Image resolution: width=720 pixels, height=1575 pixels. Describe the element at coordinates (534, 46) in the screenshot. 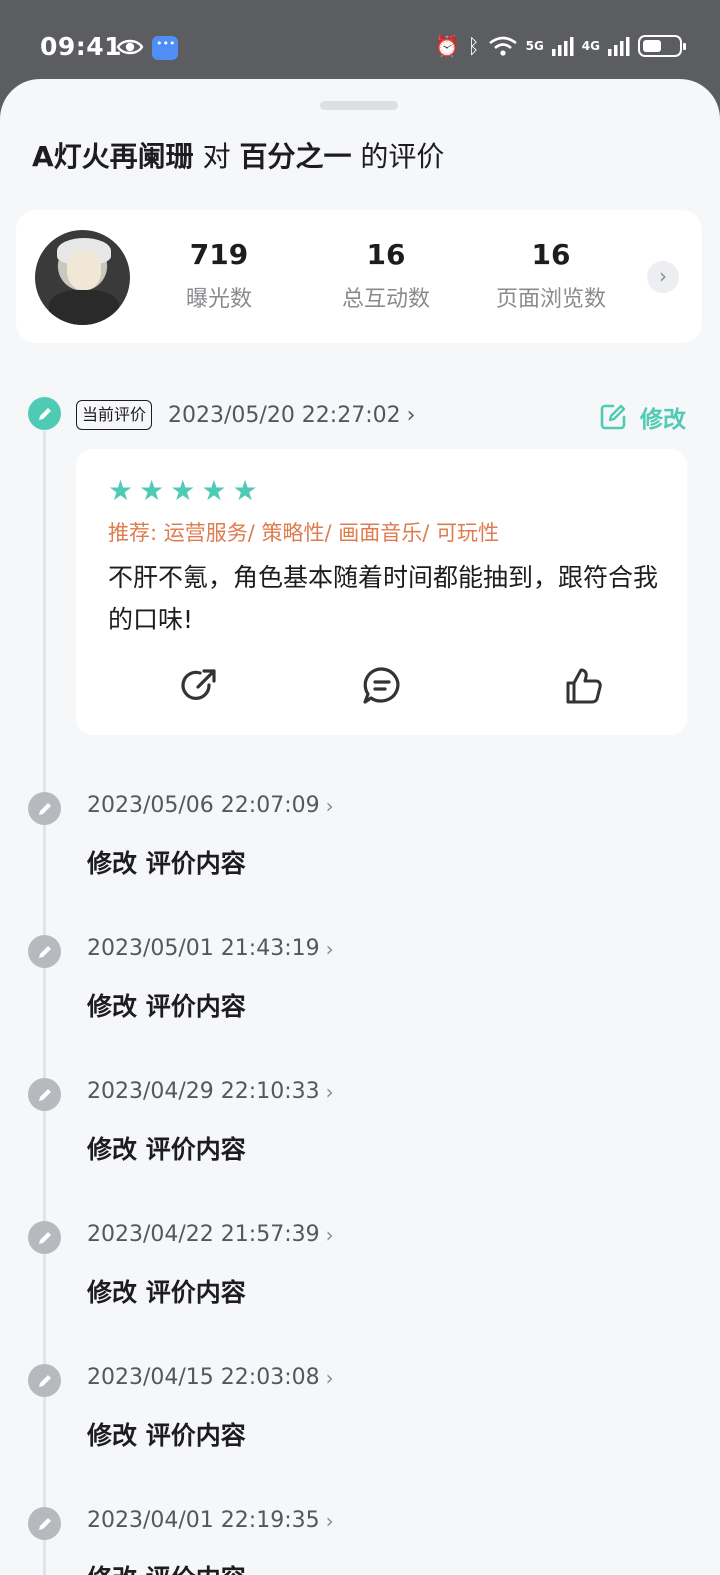

I see `network-5g-label: 5G` at that location.